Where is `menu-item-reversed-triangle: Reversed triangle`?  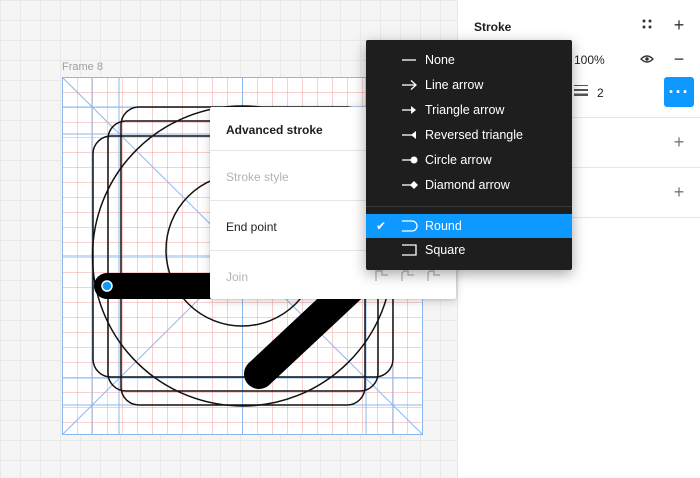 menu-item-reversed-triangle: Reversed triangle is located at coordinates (469, 135).